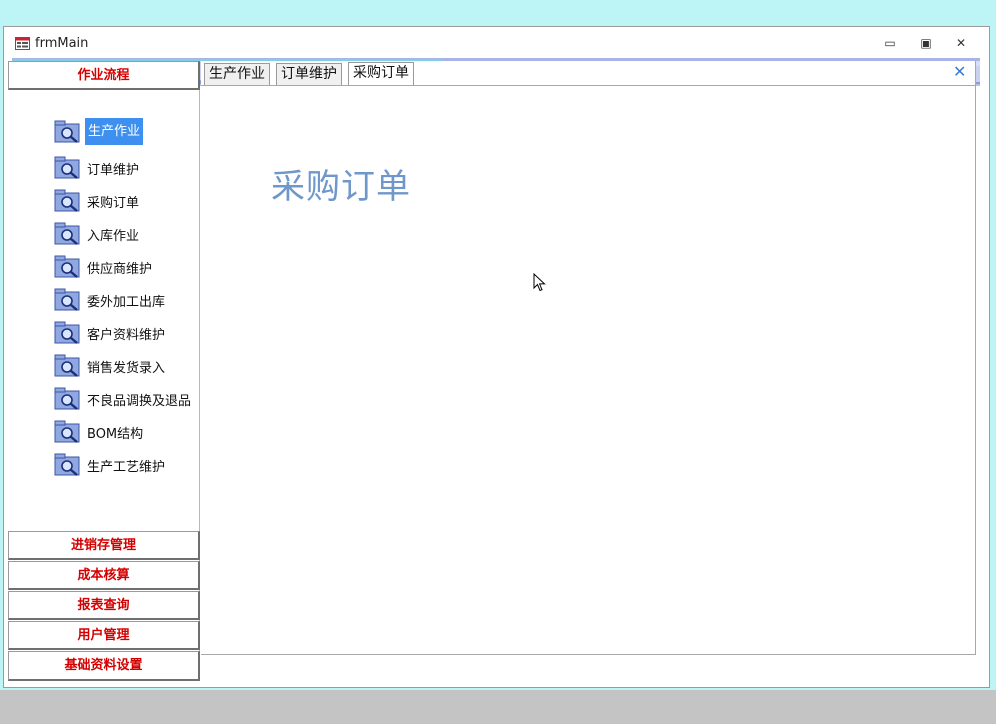 The image size is (996, 724). Describe the element at coordinates (115, 434) in the screenshot. I see `nav-item-label: BOM结构` at that location.